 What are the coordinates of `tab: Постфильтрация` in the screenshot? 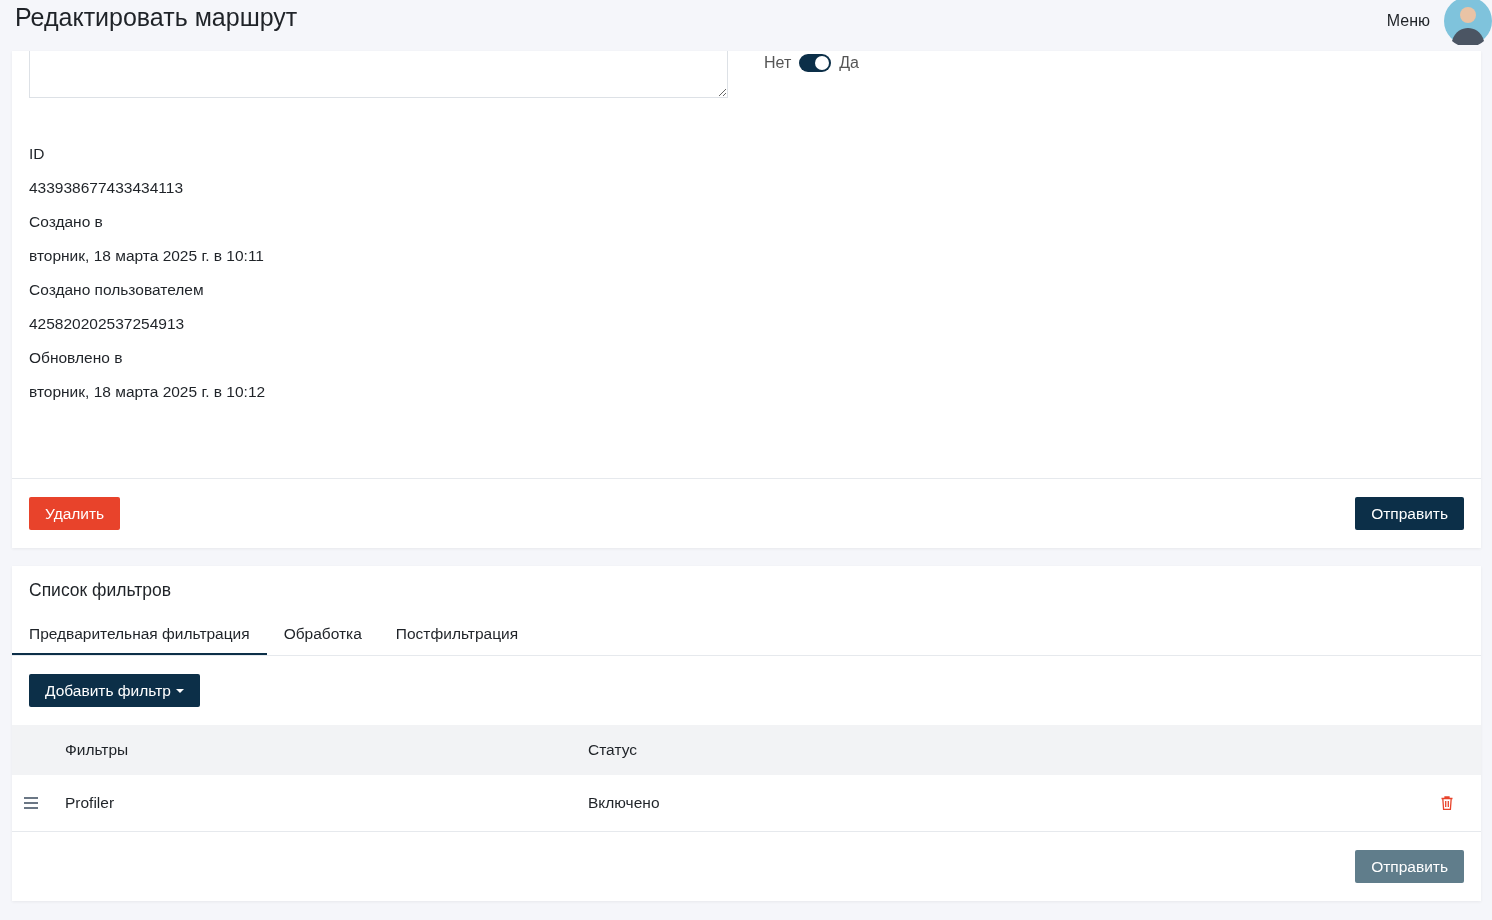 It's located at (457, 638).